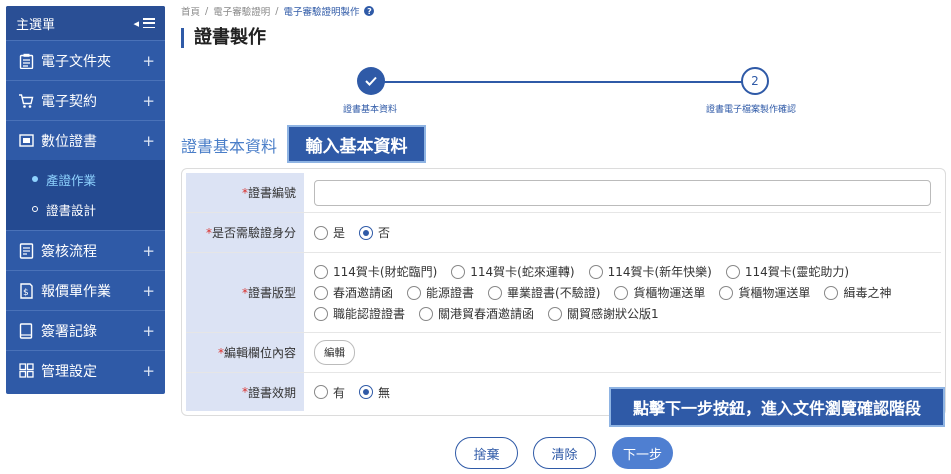 The width and height of the screenshot is (951, 474). Describe the element at coordinates (271, 193) in the screenshot. I see `cert-number-label: 證書編號` at that location.